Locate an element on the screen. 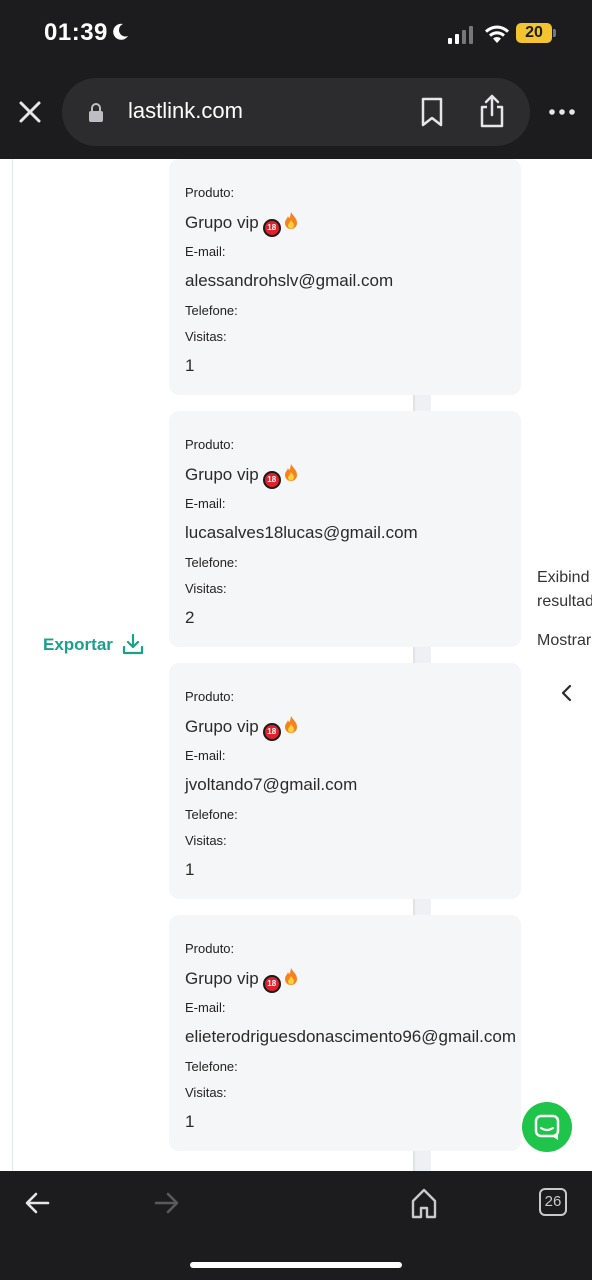 The width and height of the screenshot is (592, 1280). chat-icon is located at coordinates (547, 1127).